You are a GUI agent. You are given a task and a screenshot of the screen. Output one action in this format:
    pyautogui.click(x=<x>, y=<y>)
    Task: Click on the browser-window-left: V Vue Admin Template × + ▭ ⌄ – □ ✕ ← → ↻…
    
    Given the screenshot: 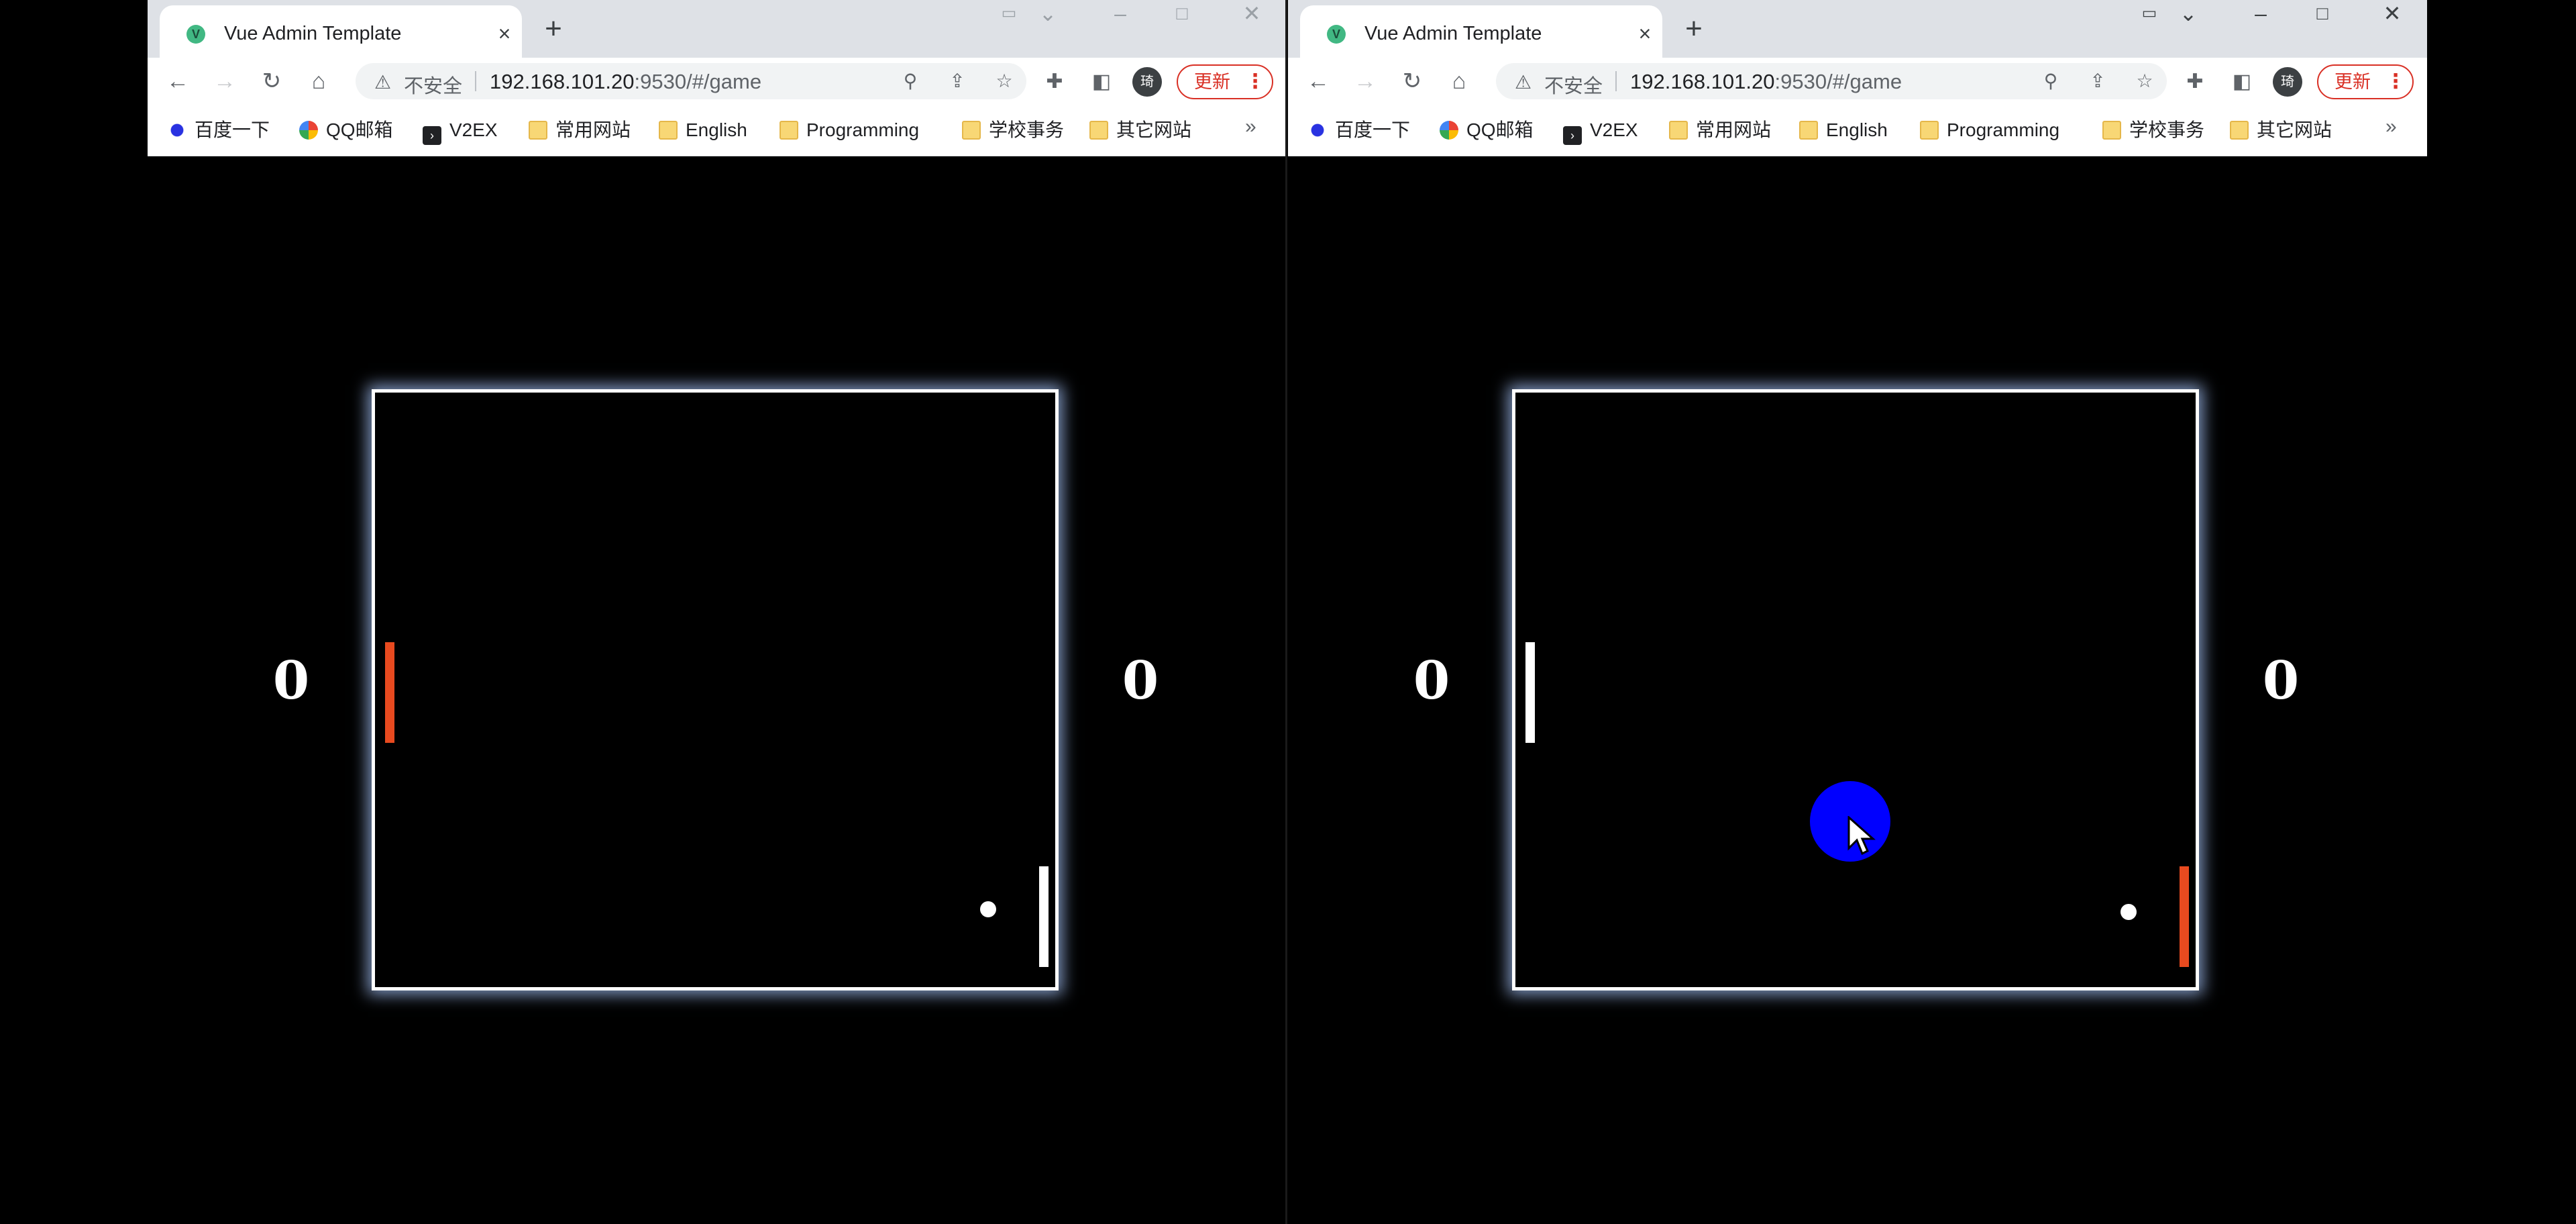 What is the action you would take?
    pyautogui.click(x=717, y=78)
    